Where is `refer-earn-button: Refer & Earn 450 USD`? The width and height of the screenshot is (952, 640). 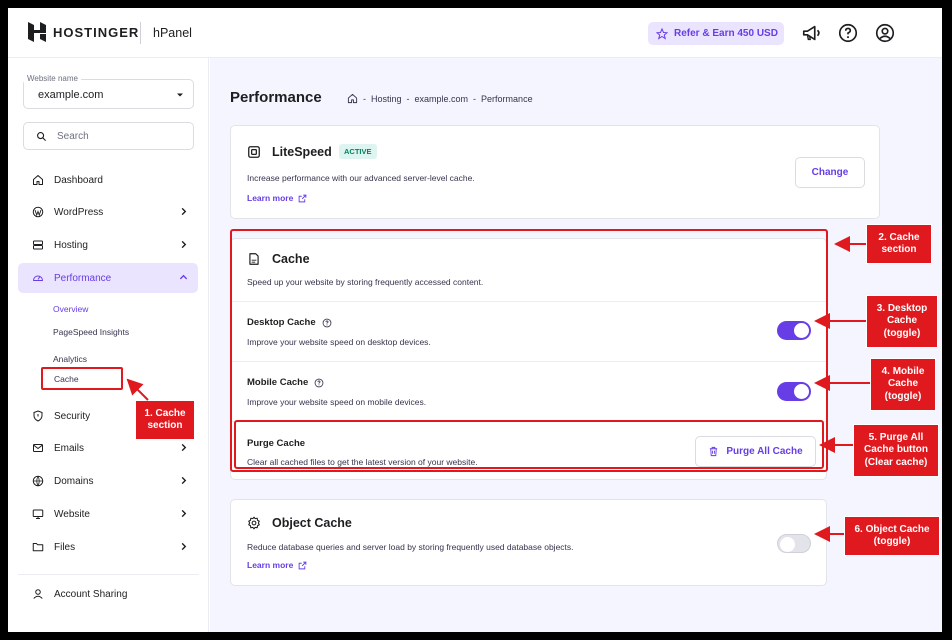
refer-earn-button: Refer & Earn 450 USD is located at coordinates (716, 33).